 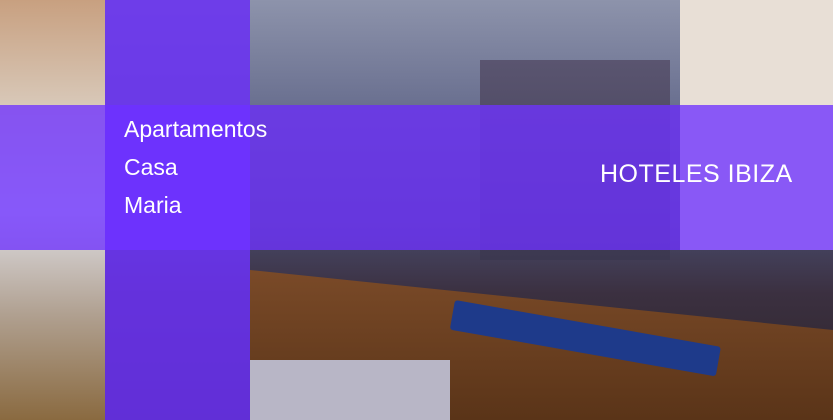 I want to click on hotel-name: Apartamentos Casa Maria, so click(x=209, y=167).